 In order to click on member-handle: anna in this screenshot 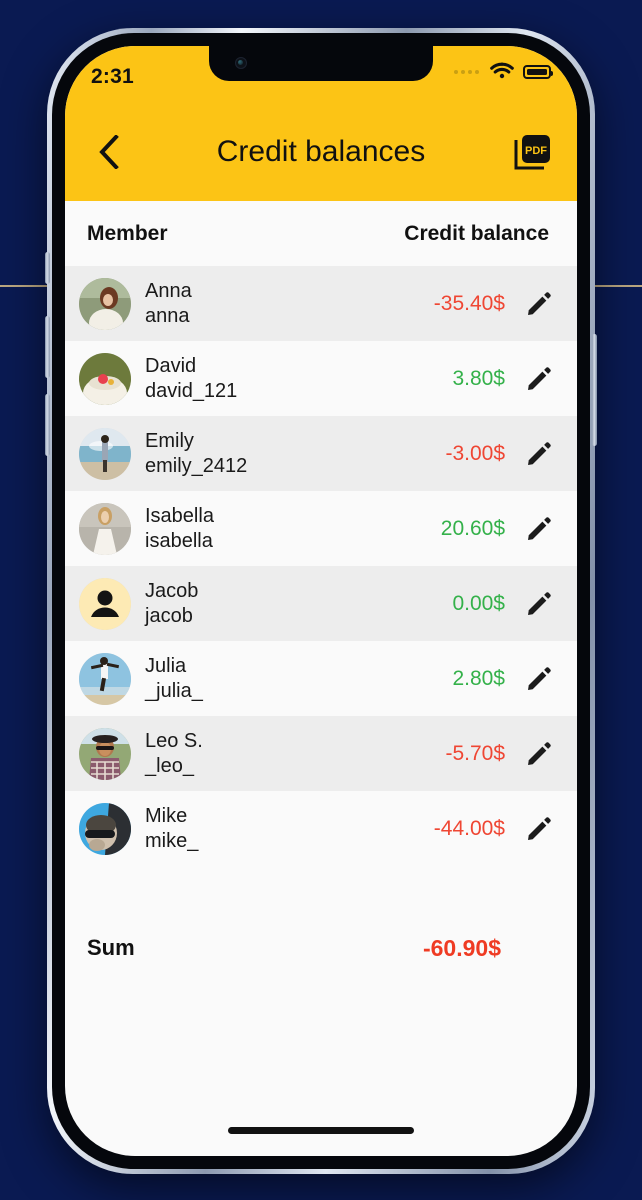, I will do `click(167, 315)`.